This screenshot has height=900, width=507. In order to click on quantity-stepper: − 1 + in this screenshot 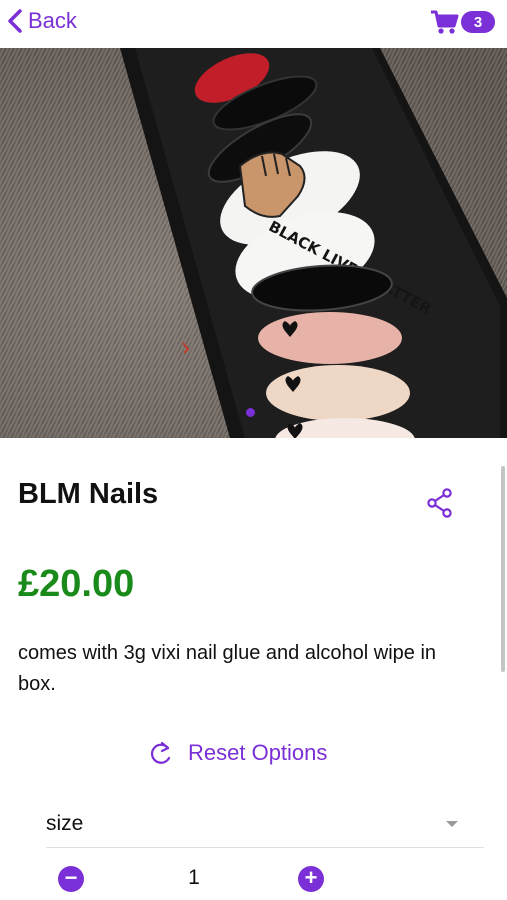, I will do `click(193, 879)`.